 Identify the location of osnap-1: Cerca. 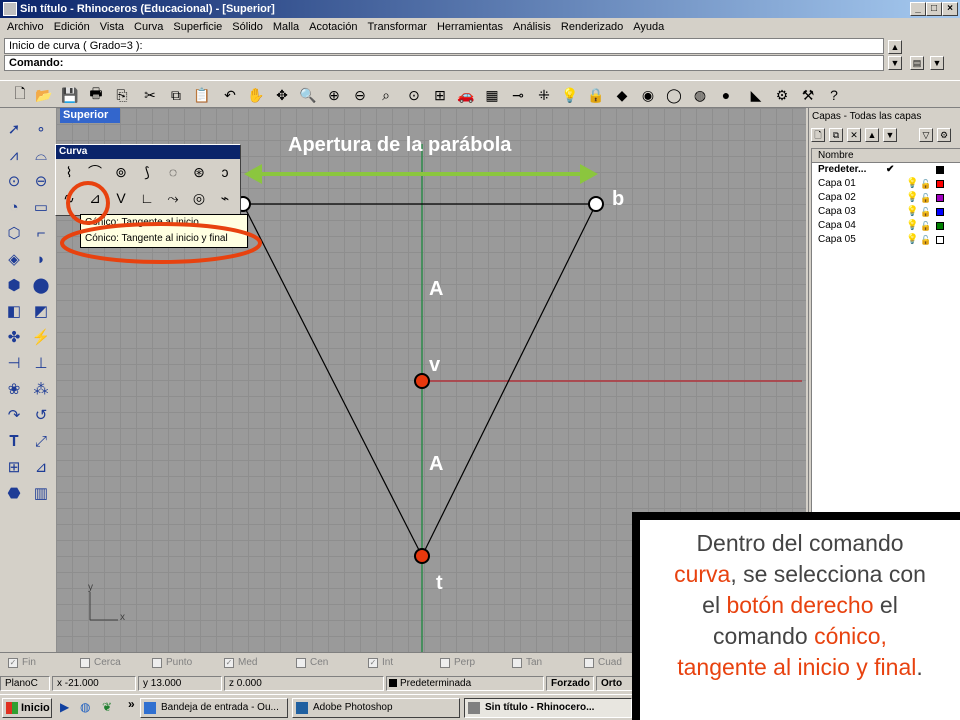
(116, 662).